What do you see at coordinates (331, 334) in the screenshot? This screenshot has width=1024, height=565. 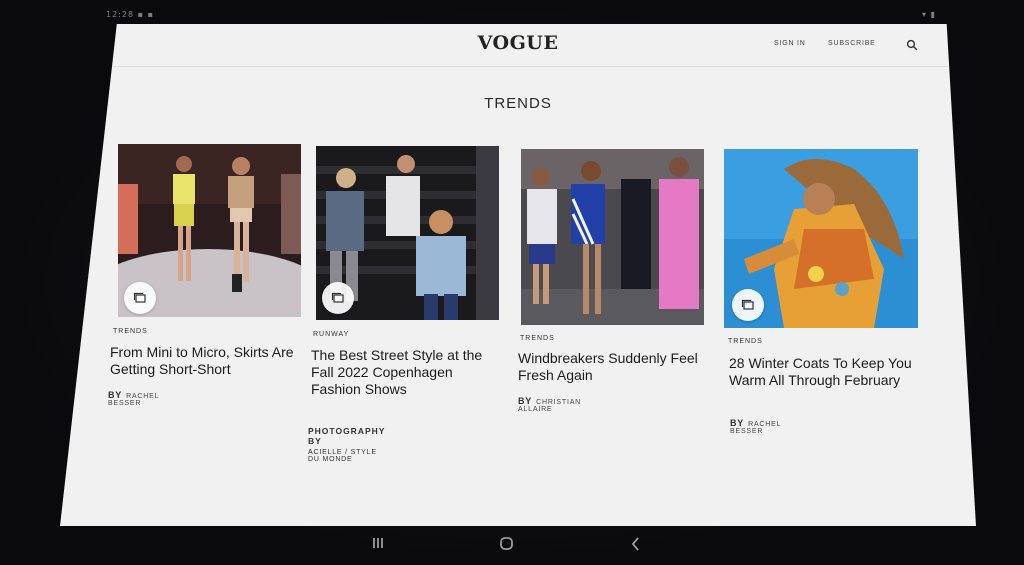 I see `article-kicker: RUNWAY` at bounding box center [331, 334].